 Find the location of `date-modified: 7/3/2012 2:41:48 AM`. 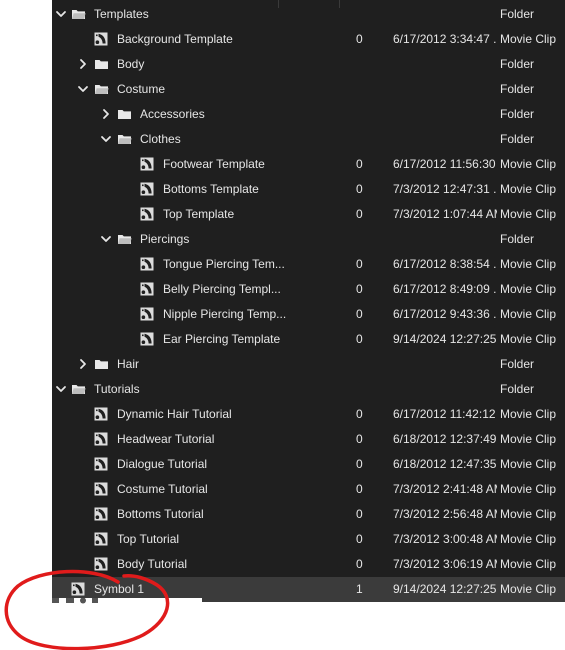

date-modified: 7/3/2012 2:41:48 AM is located at coordinates (445, 489).